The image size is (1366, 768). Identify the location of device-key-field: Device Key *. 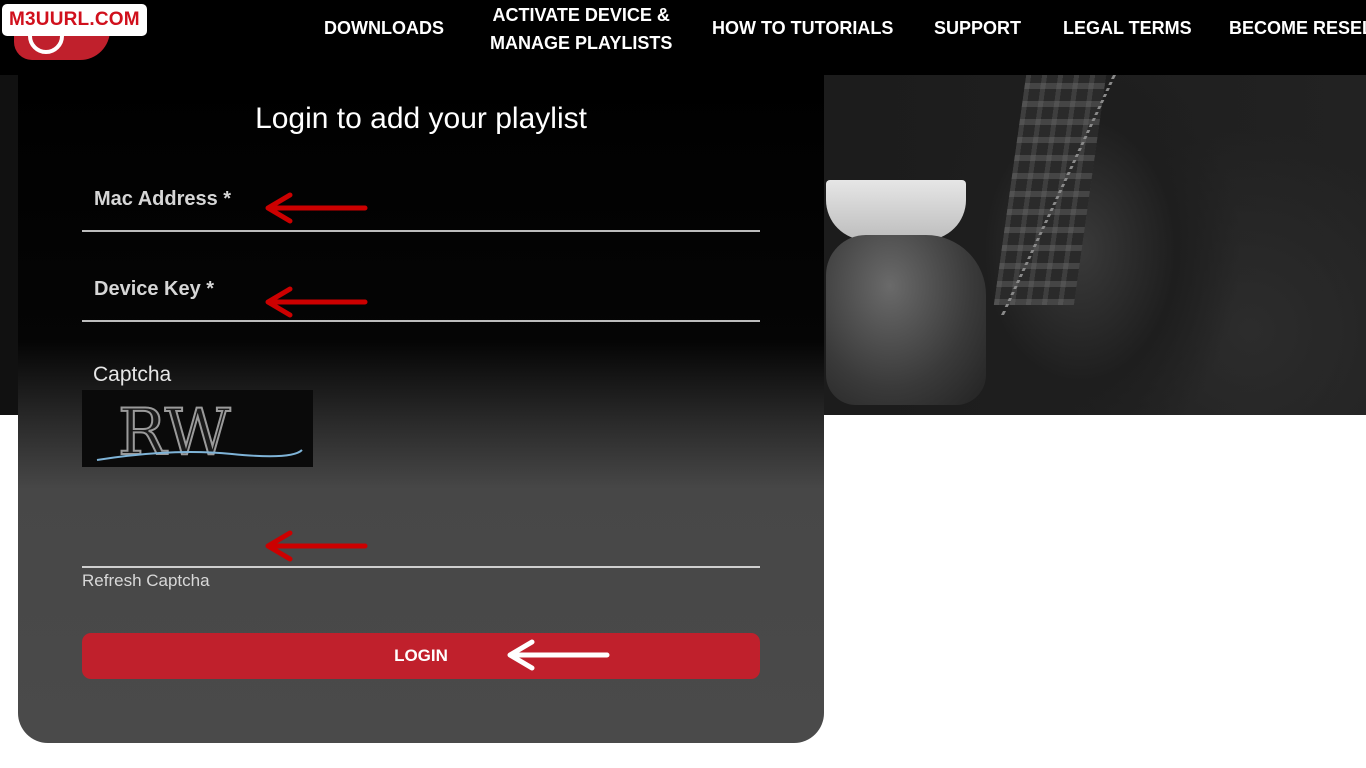
(421, 297).